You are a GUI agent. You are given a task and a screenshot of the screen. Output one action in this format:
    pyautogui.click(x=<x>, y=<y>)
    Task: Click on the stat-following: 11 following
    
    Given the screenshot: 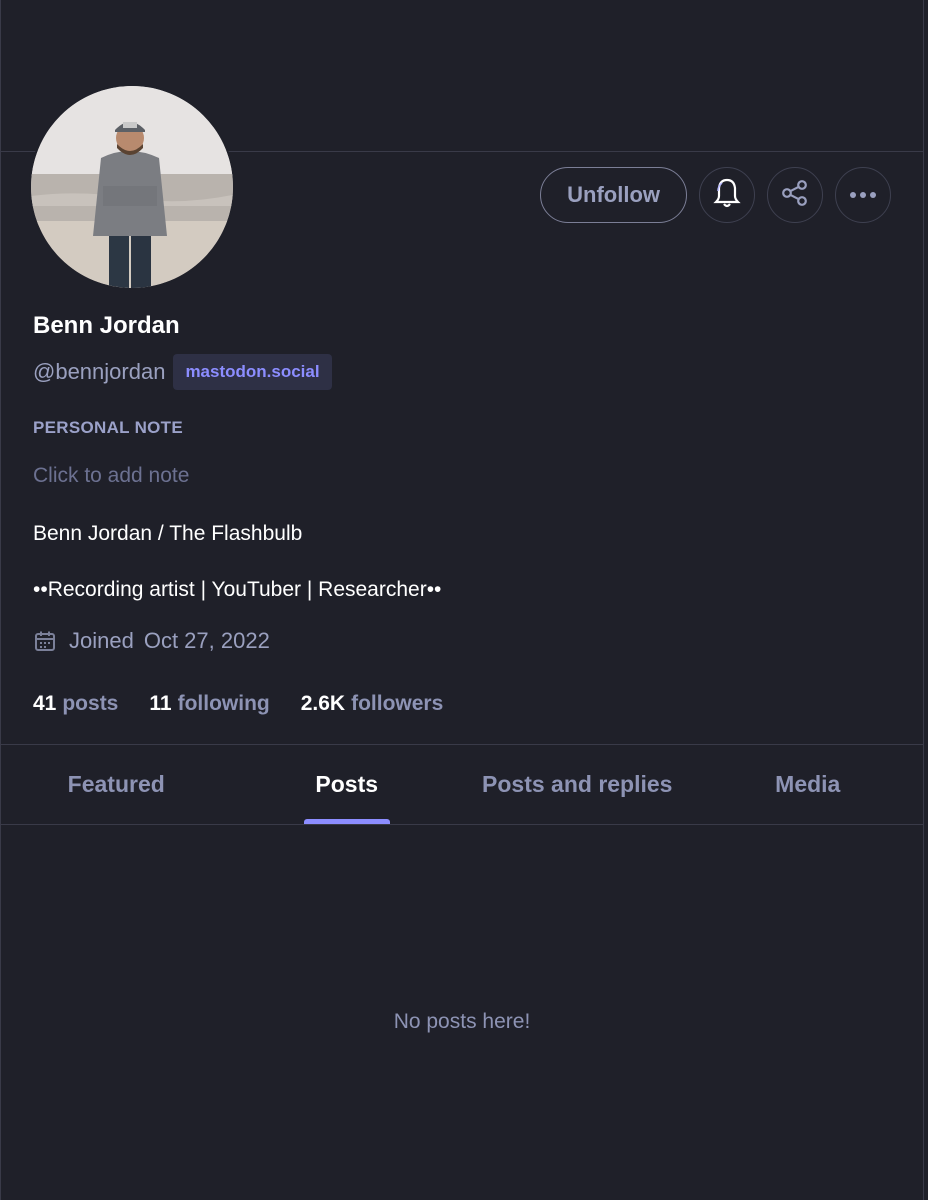 What is the action you would take?
    pyautogui.click(x=209, y=704)
    